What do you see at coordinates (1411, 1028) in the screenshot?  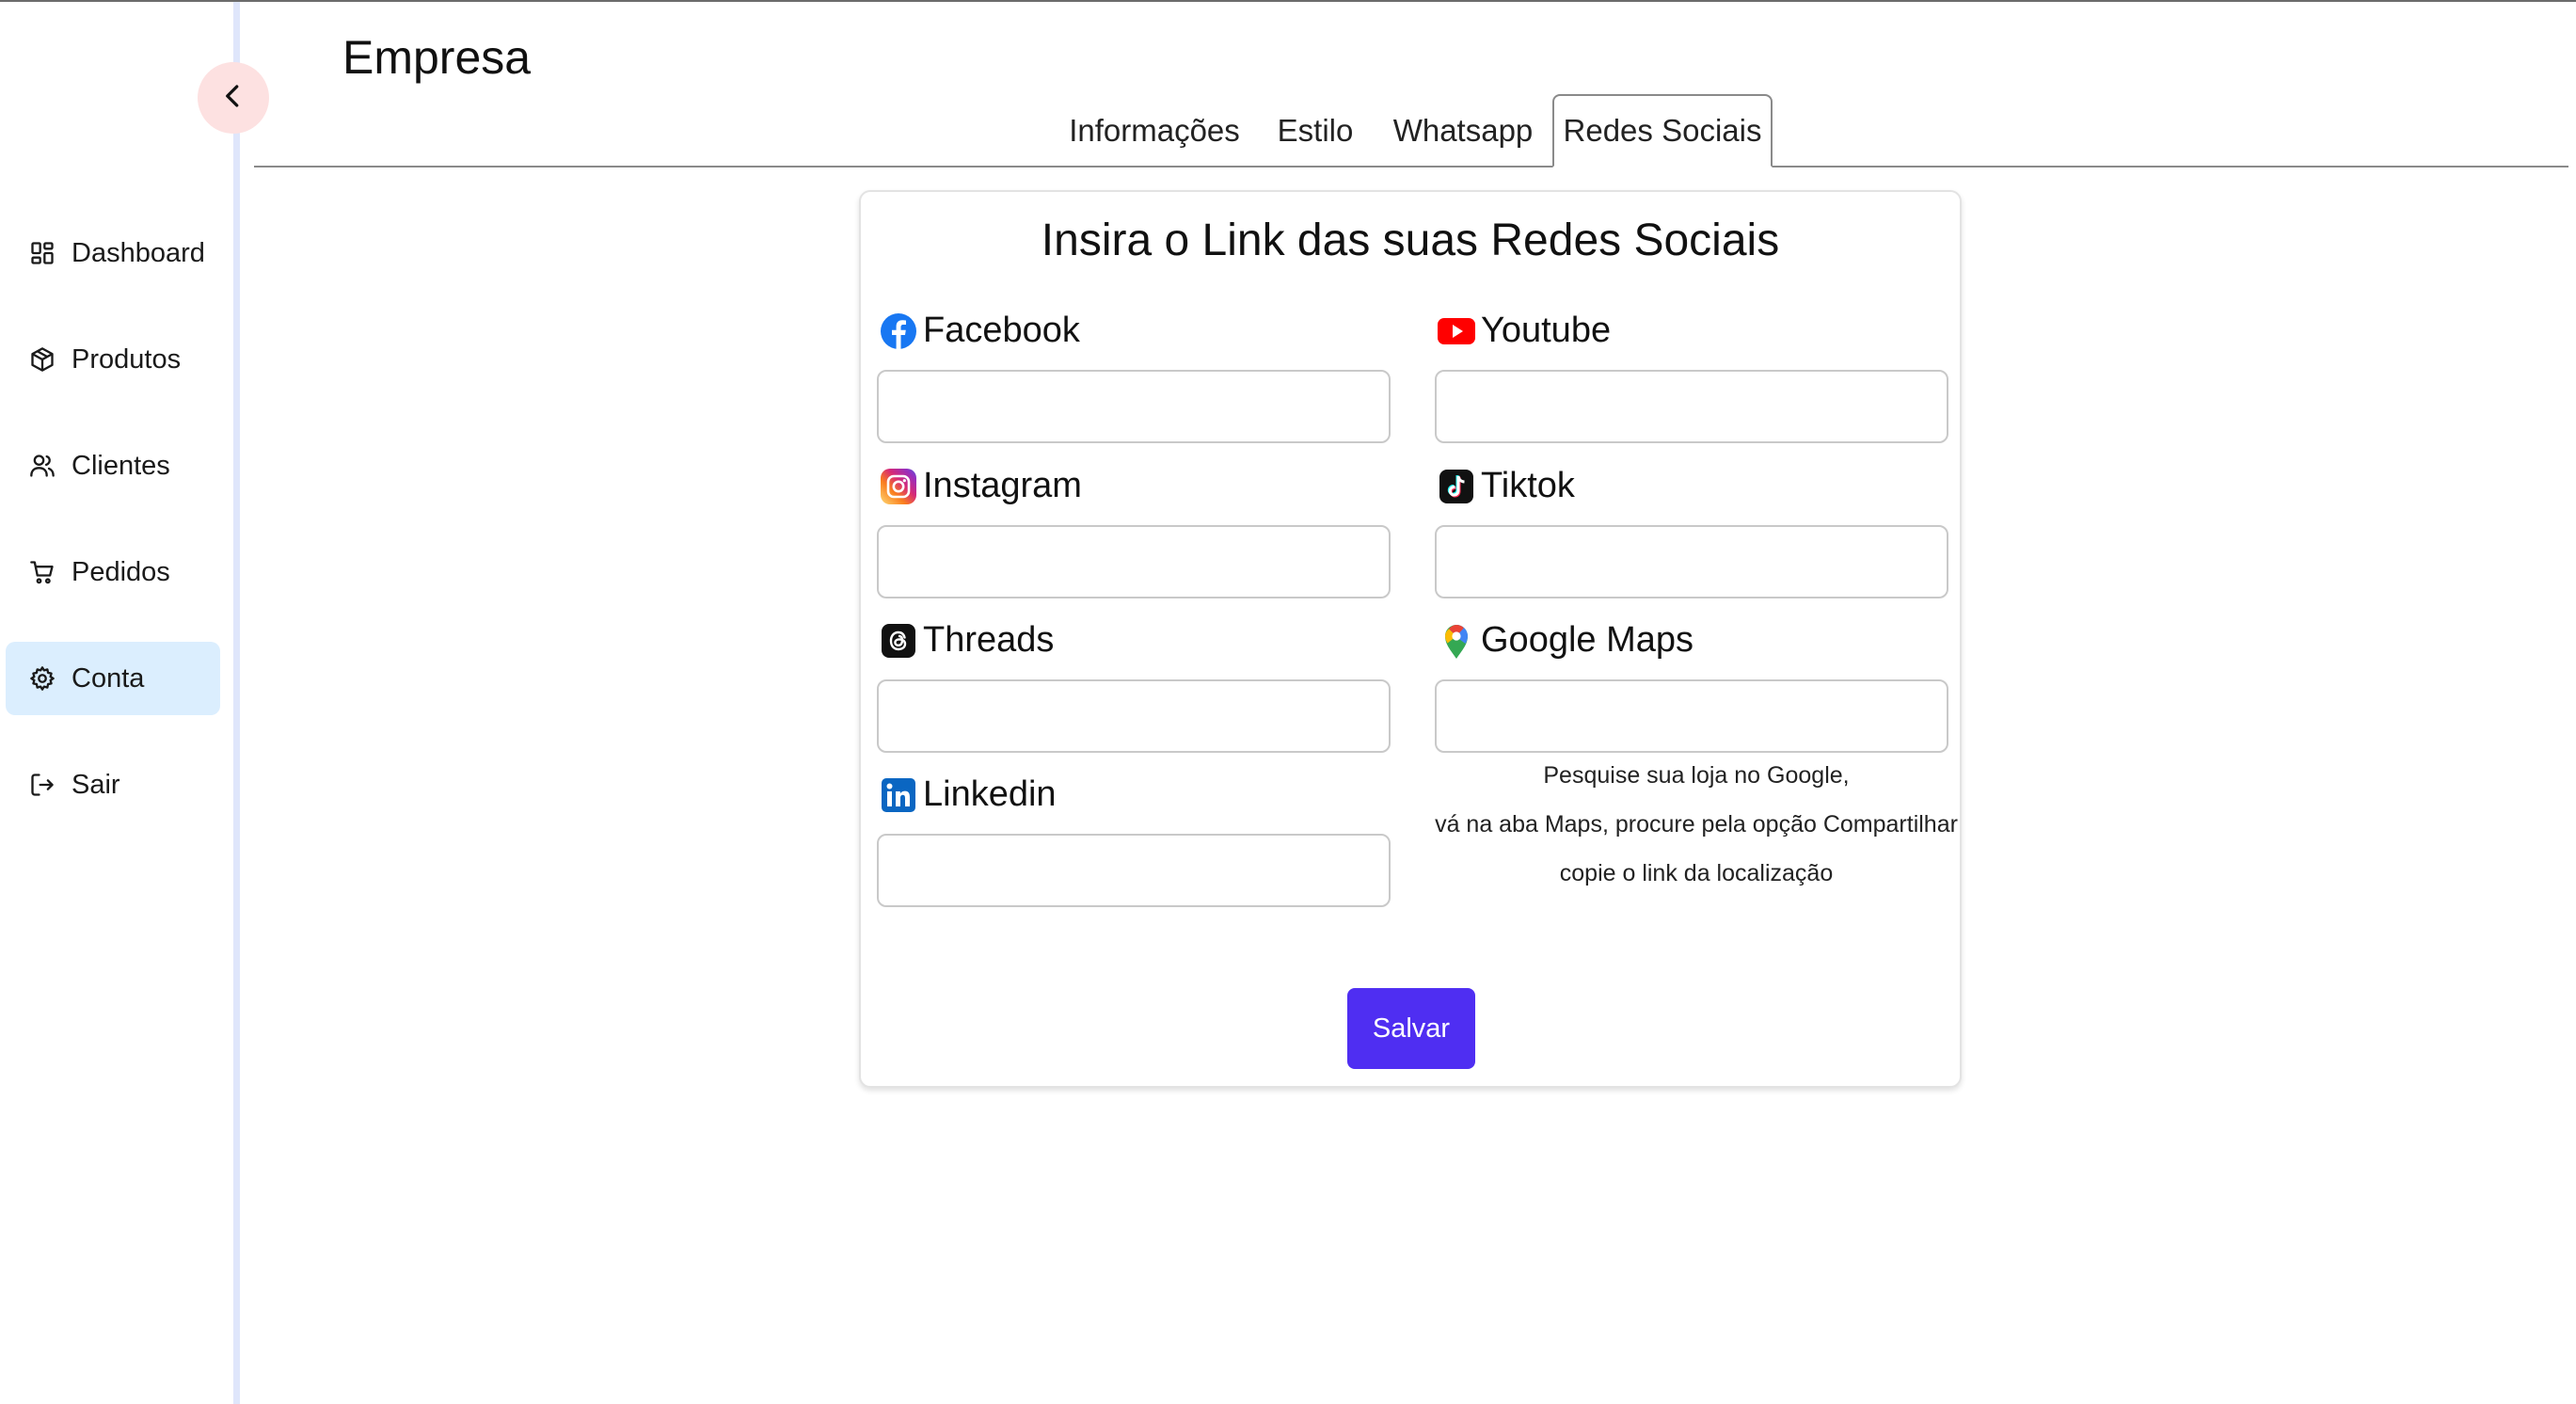 I see `save-button: Salvar` at bounding box center [1411, 1028].